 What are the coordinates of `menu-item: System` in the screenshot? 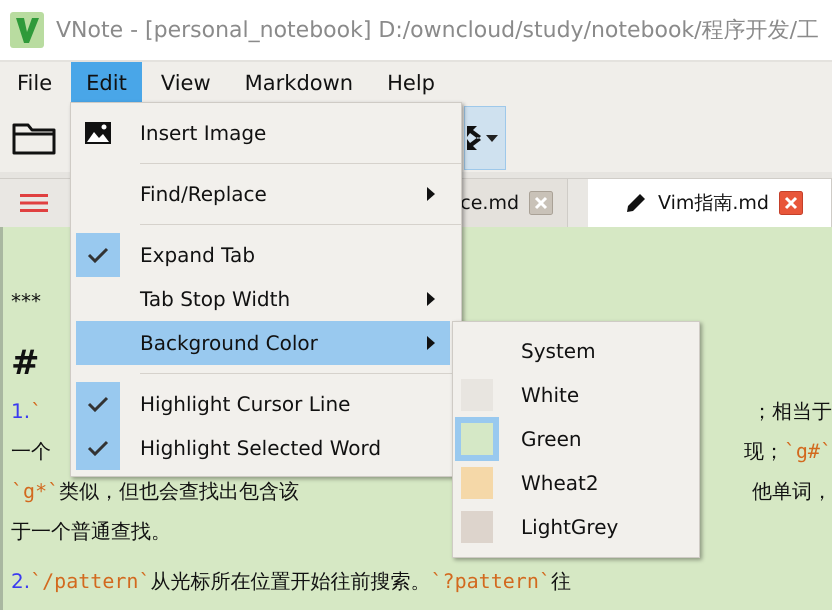 It's located at (578, 351).